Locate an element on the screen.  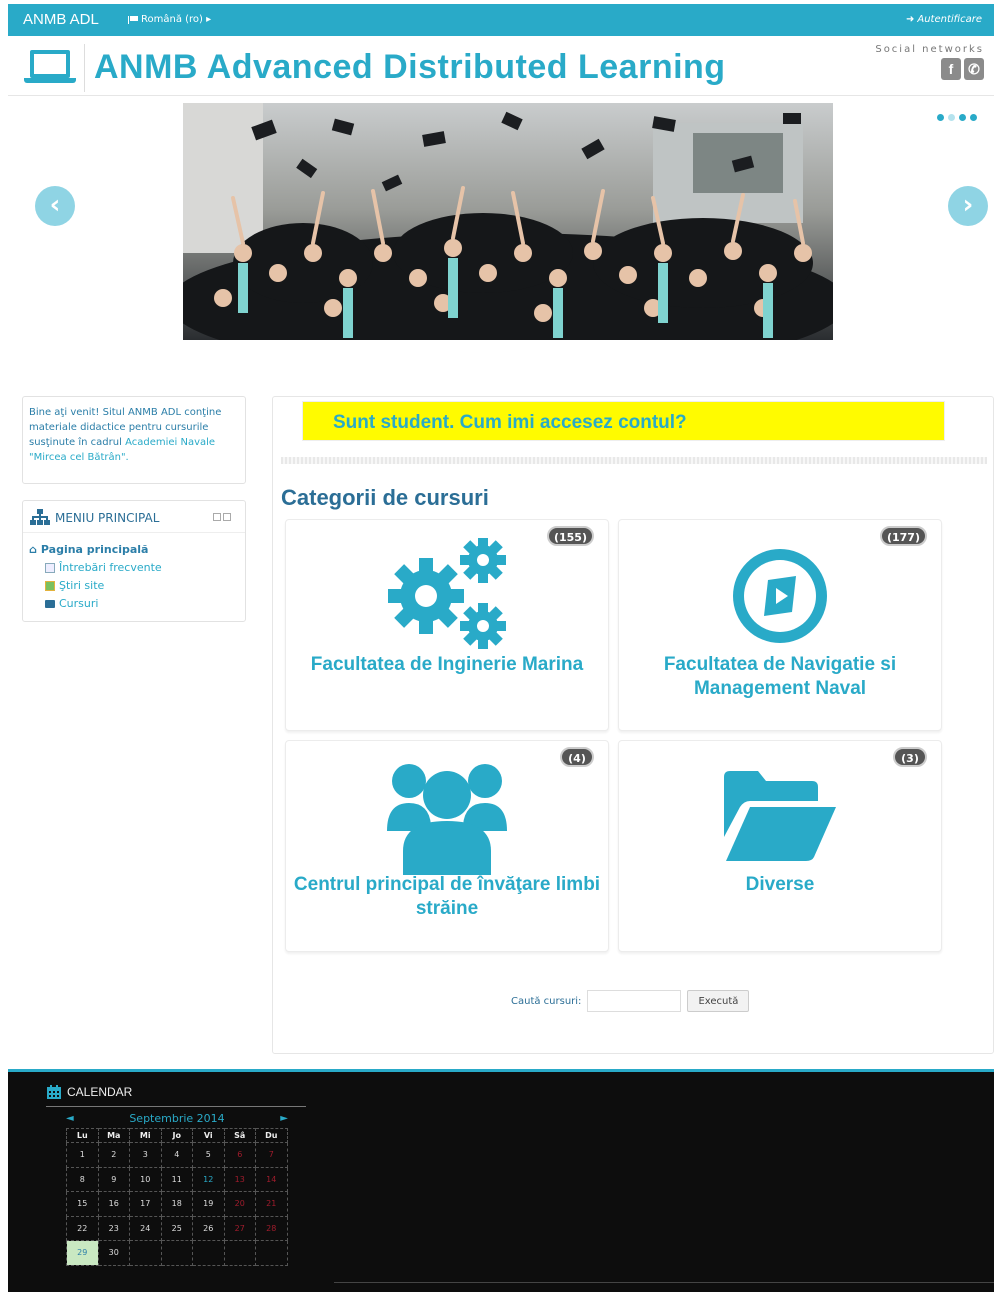
calendar-day: 28 is located at coordinates (271, 1228).